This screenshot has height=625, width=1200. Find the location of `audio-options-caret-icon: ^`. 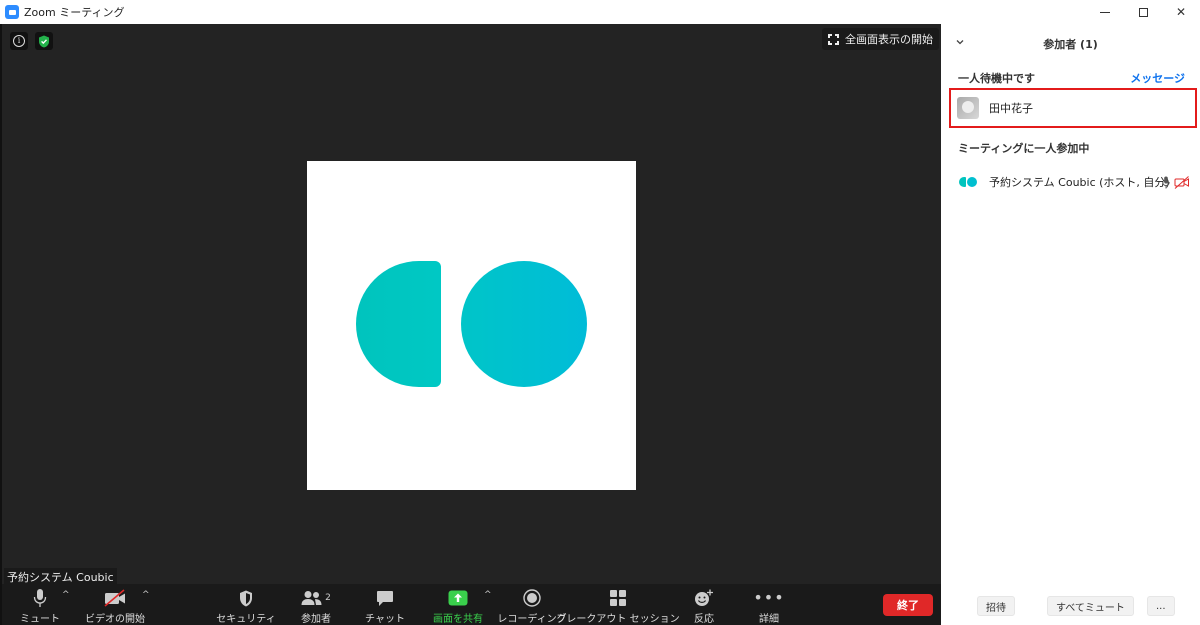

audio-options-caret-icon: ^ is located at coordinates (66, 595).